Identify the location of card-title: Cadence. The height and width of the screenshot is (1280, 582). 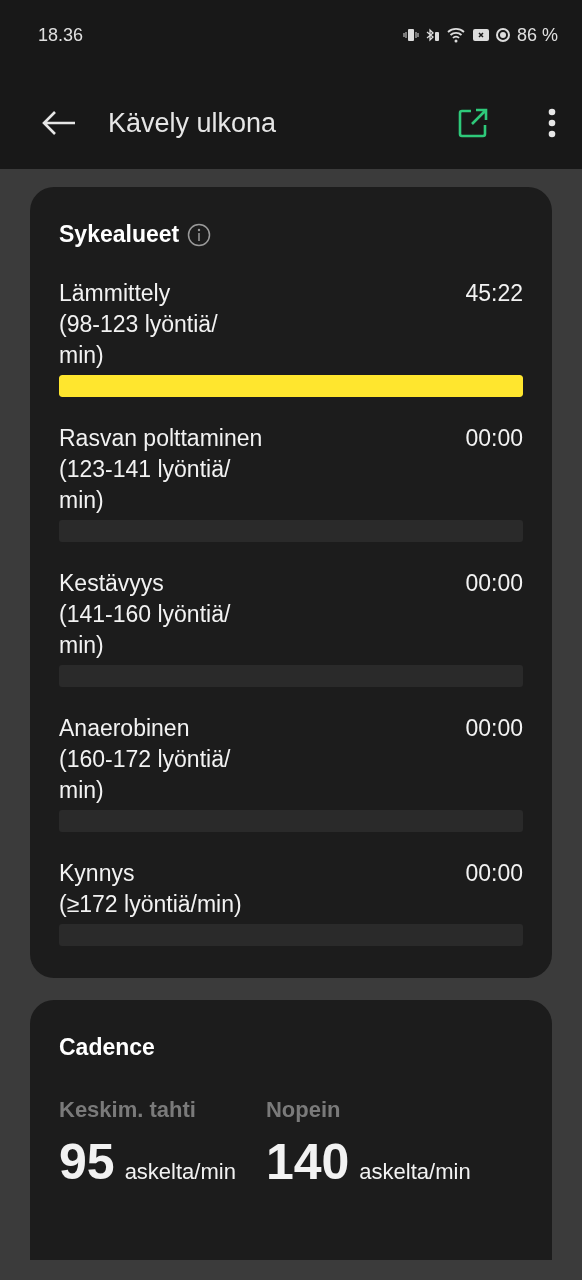
(107, 1047).